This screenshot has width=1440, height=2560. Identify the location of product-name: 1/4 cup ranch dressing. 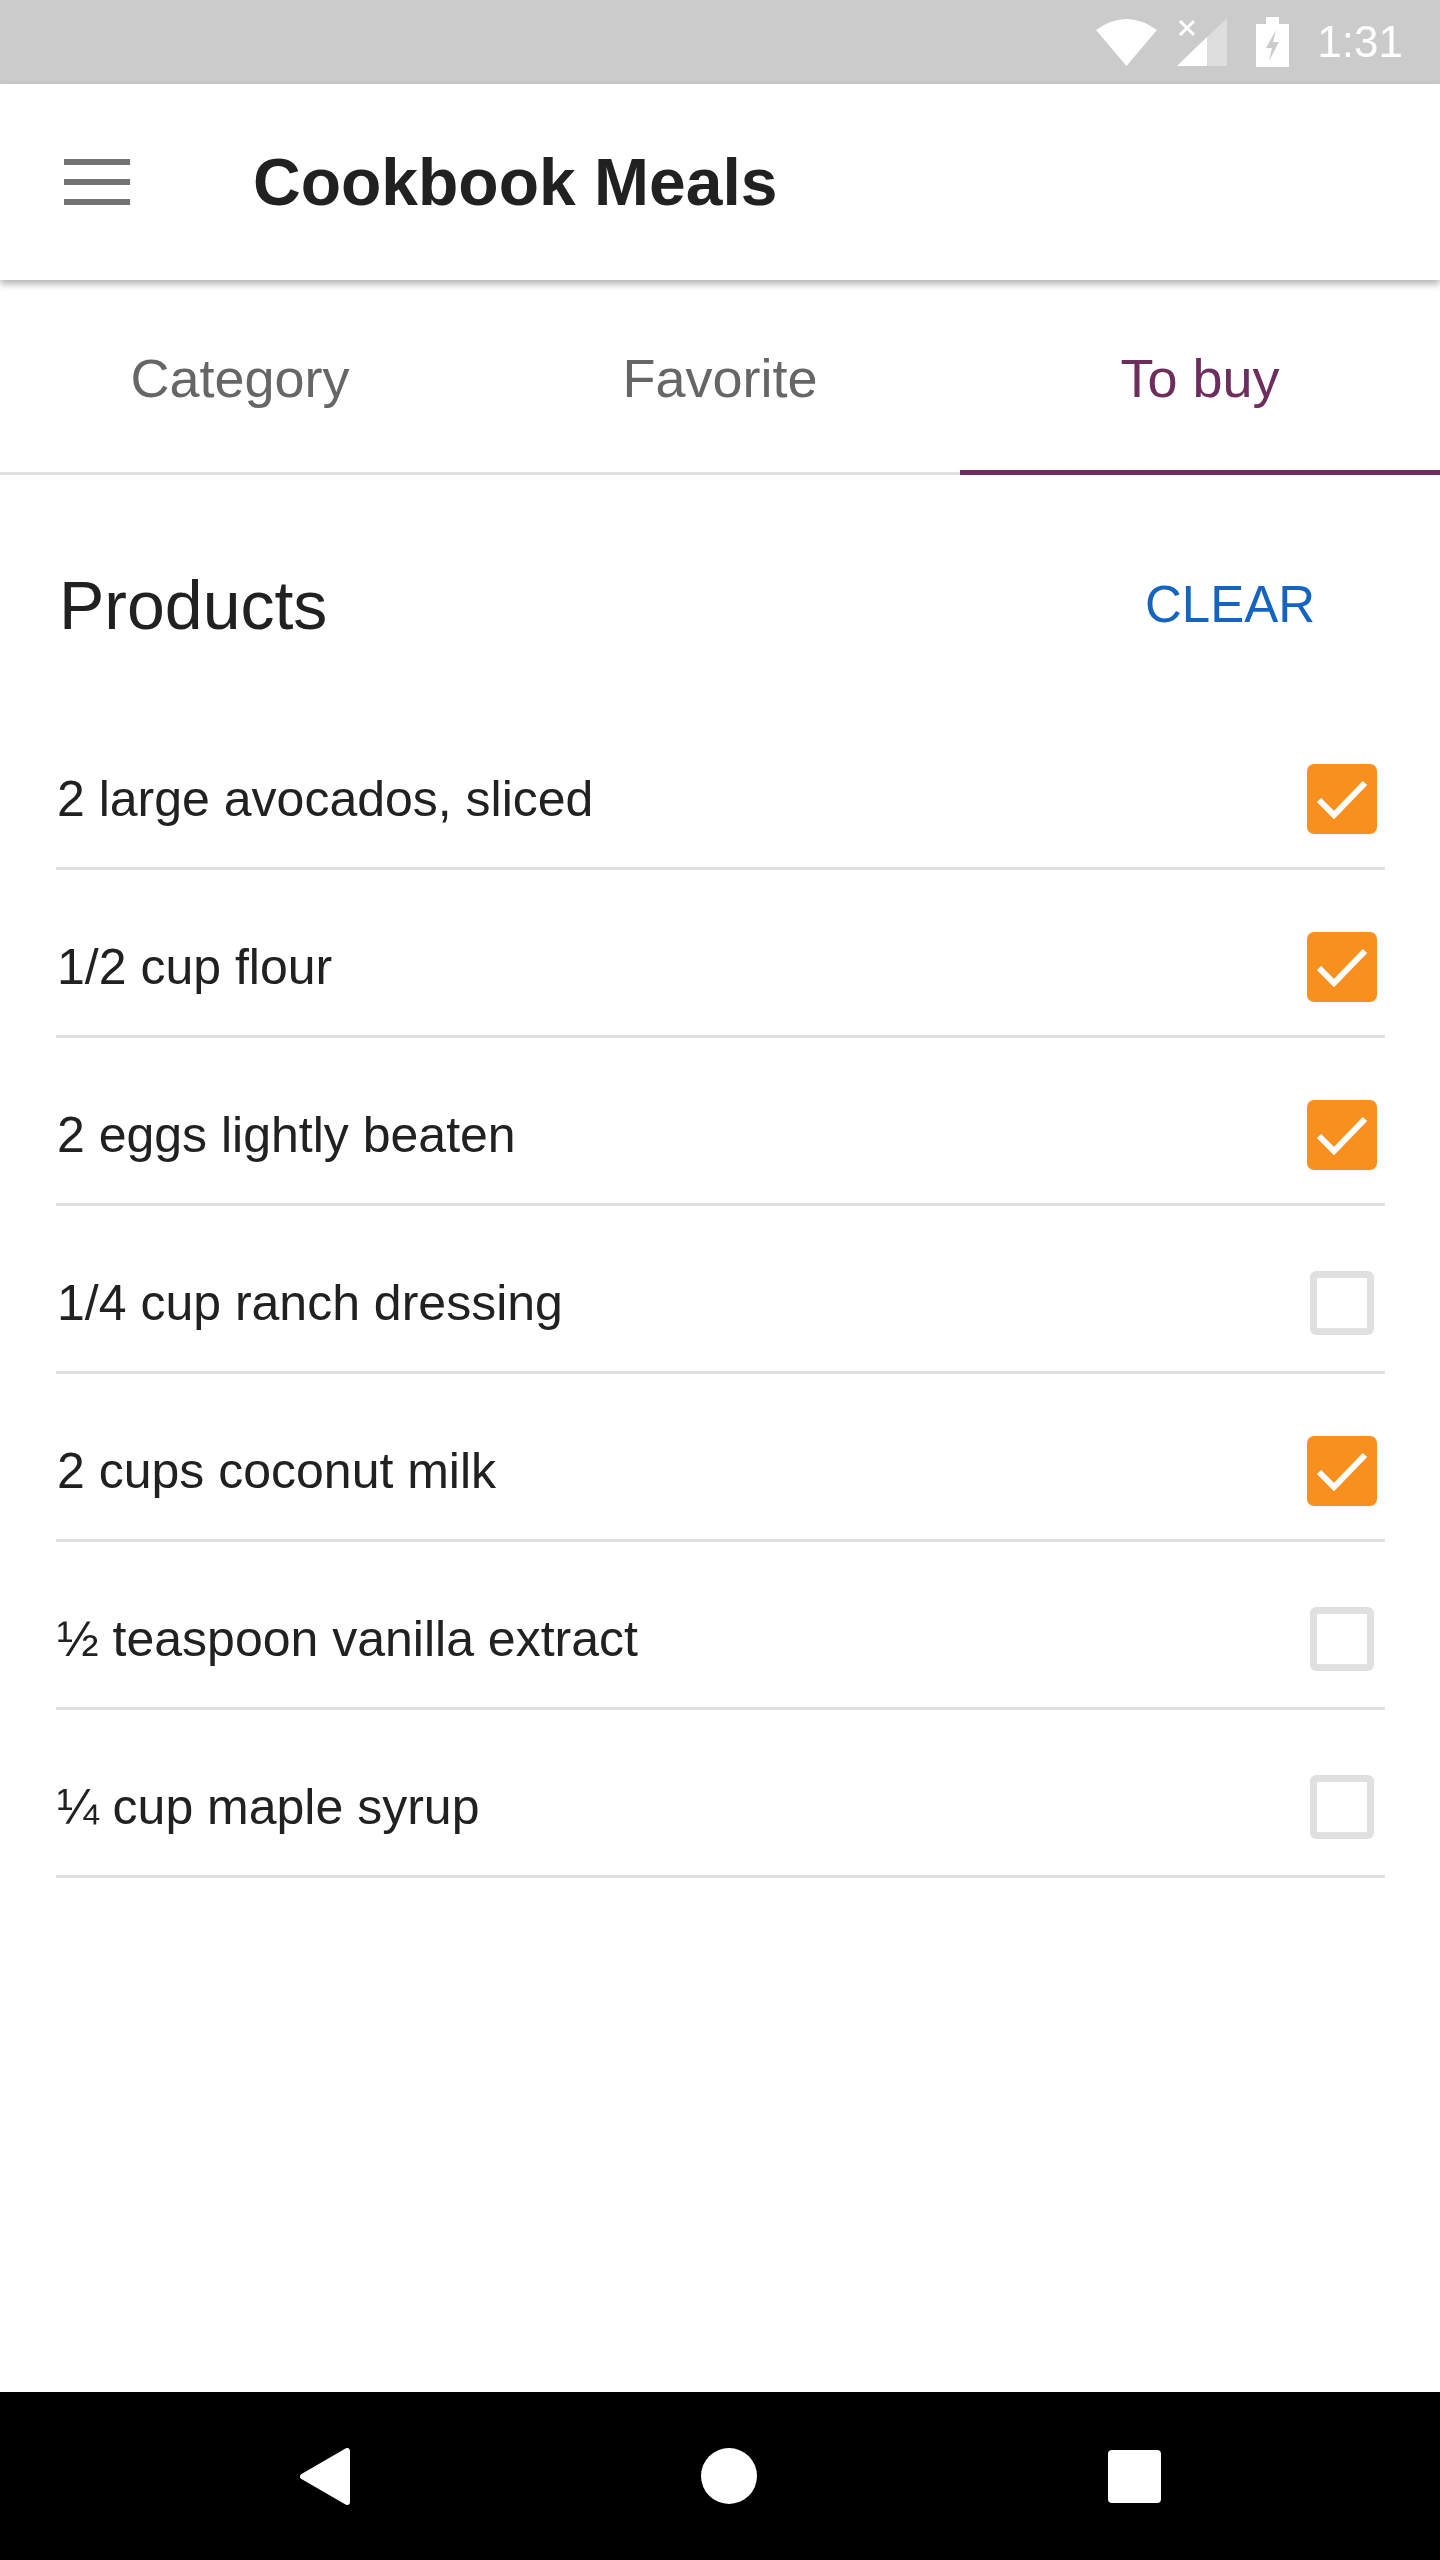
(310, 1303).